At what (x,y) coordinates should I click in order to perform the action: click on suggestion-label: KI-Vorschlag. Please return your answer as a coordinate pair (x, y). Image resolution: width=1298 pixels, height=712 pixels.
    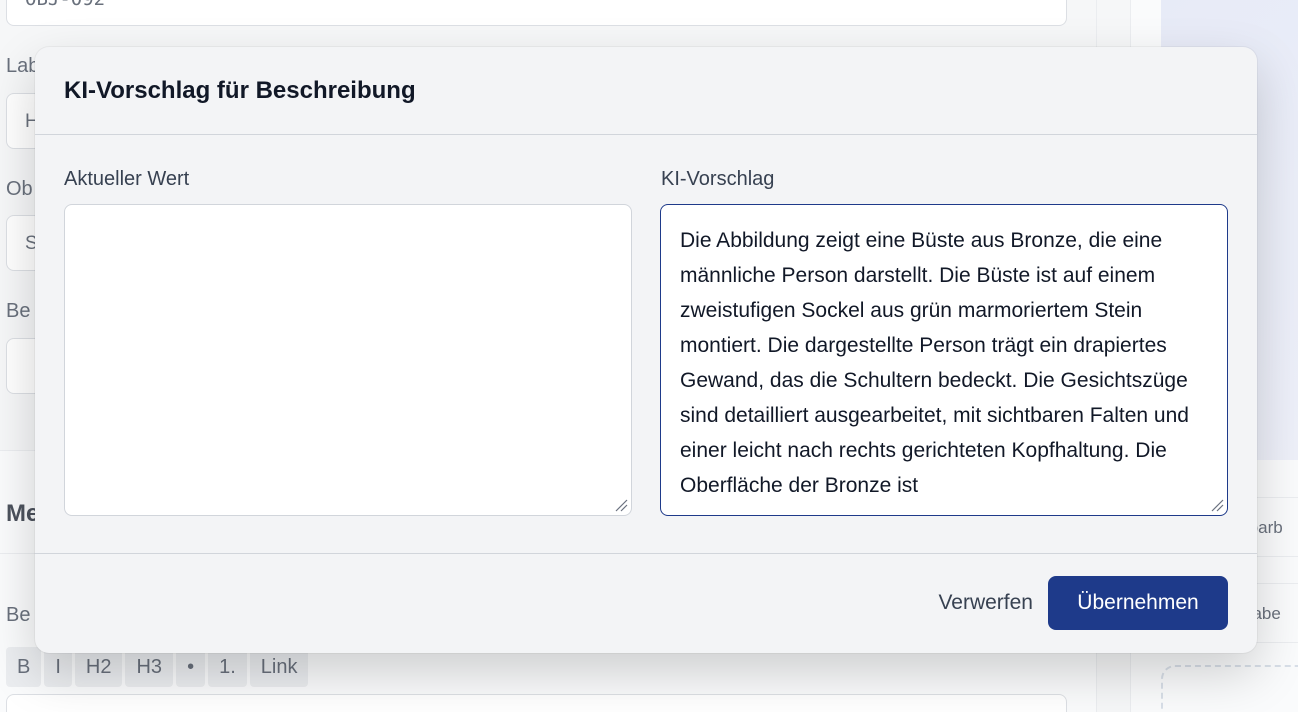
    Looking at the image, I should click on (718, 179).